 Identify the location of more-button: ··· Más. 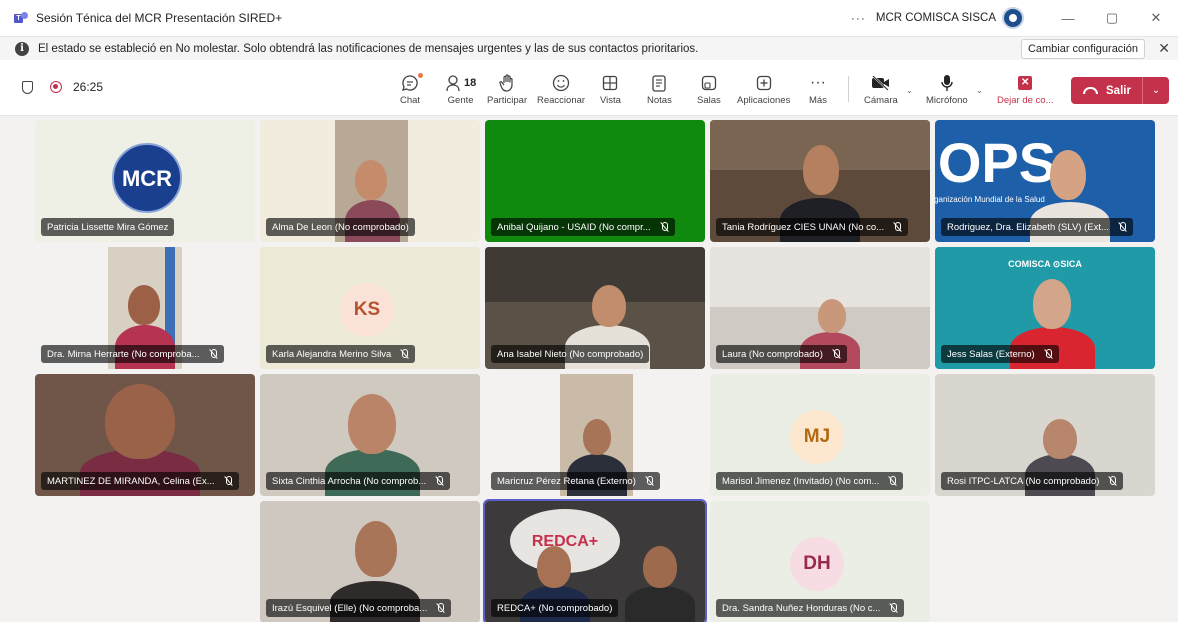
(818, 89).